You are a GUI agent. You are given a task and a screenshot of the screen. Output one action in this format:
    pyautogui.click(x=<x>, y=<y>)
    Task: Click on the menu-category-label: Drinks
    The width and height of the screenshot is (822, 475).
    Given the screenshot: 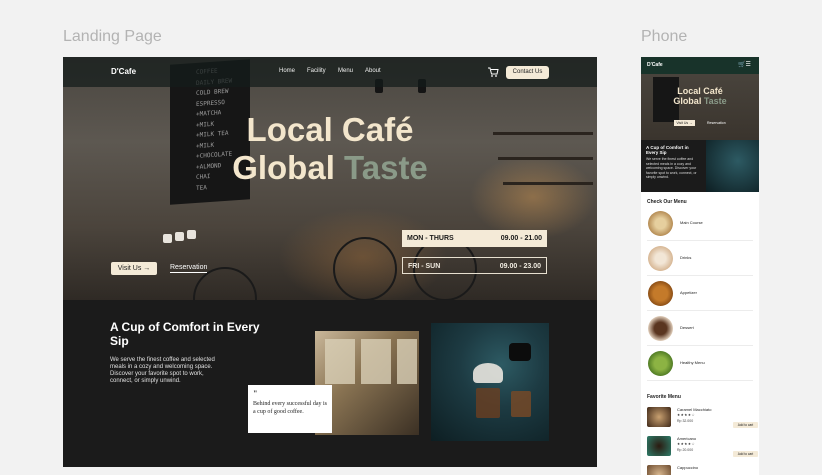 What is the action you would take?
    pyautogui.click(x=686, y=257)
    